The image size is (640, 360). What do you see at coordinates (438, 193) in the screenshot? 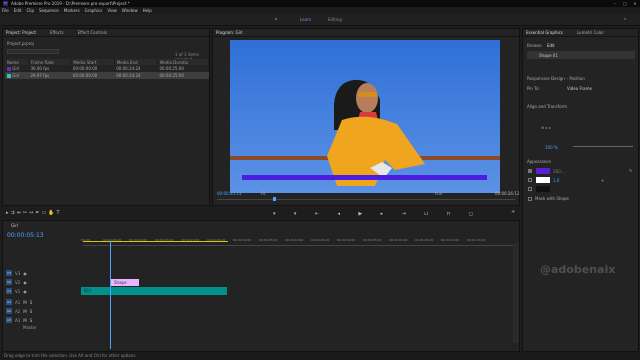
I see `resolution-select: Full` at bounding box center [438, 193].